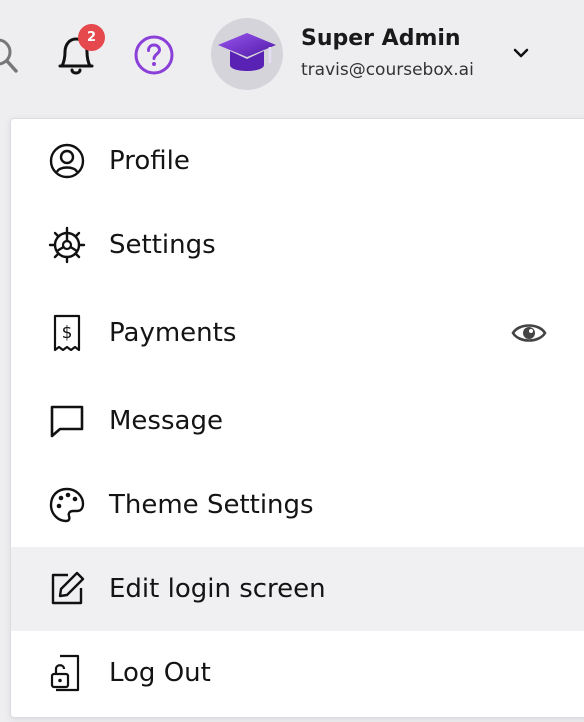 The image size is (584, 722). I want to click on menu-item-edit-login-screen: Edit login screen, so click(297, 589).